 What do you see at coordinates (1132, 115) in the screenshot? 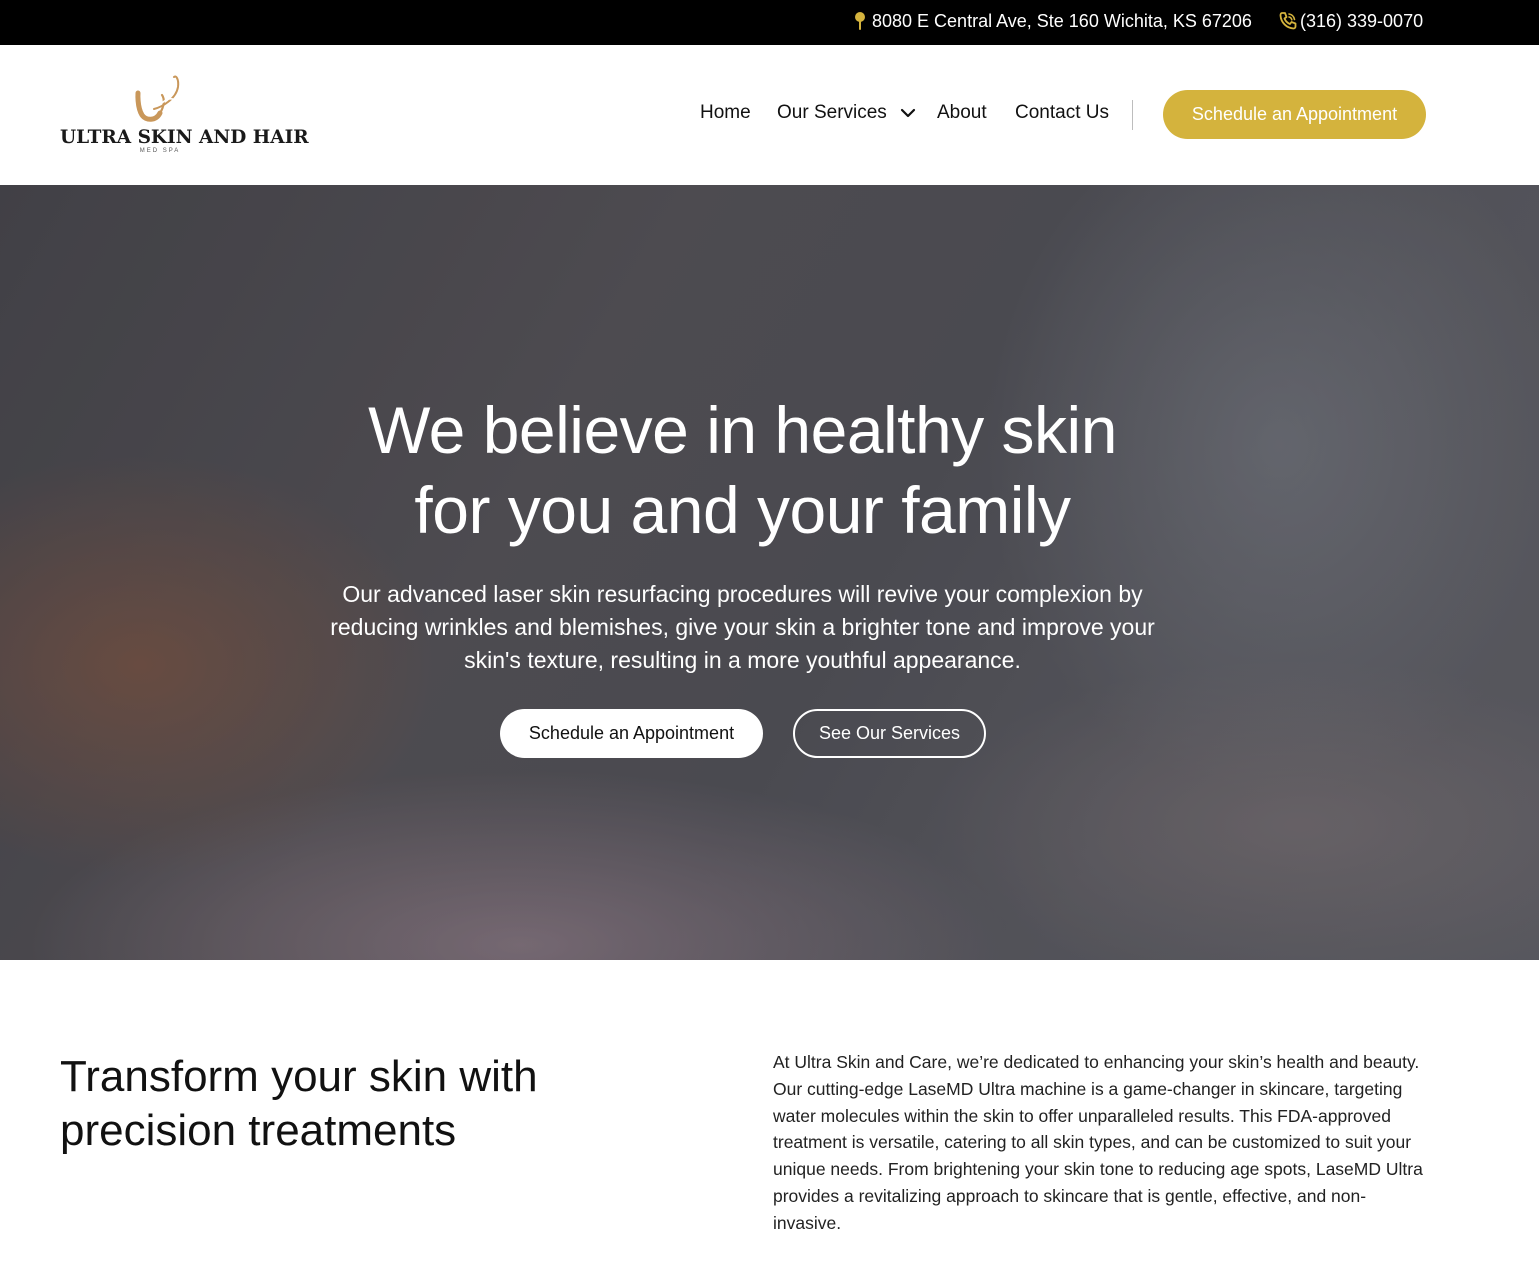
I see `nav-divider` at bounding box center [1132, 115].